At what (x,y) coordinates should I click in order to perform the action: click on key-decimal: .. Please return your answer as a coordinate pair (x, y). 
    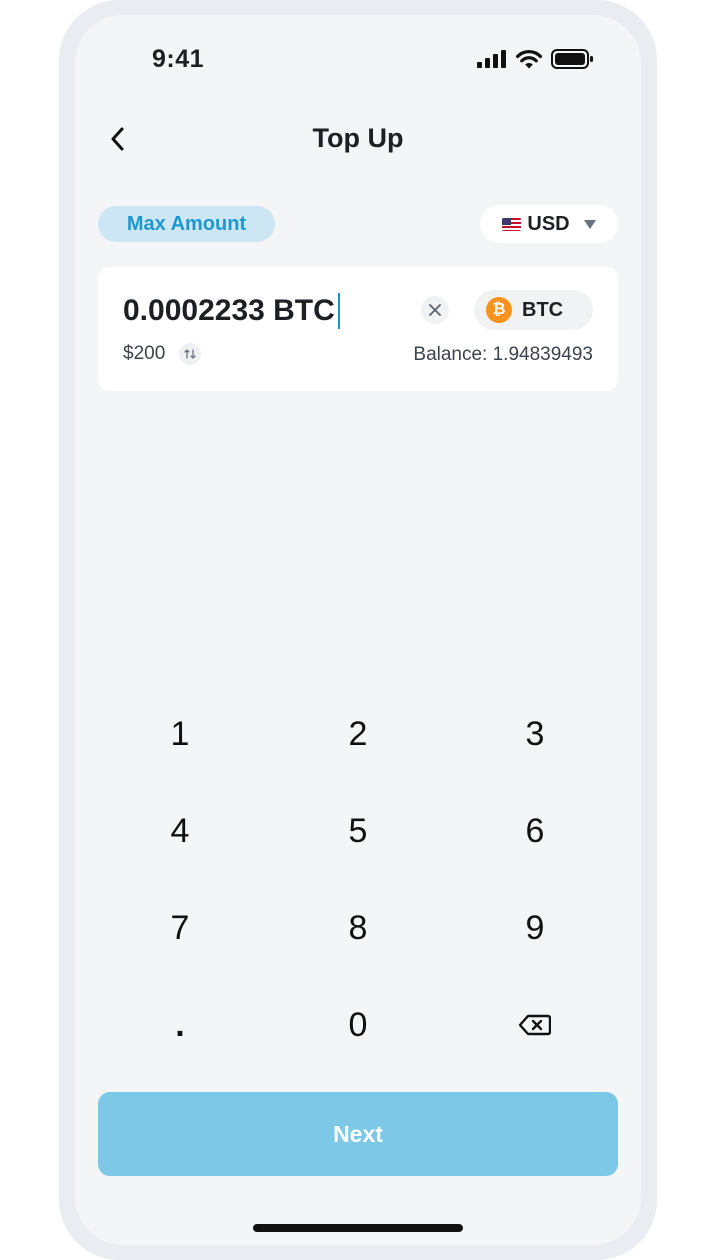
    Looking at the image, I should click on (180, 1025).